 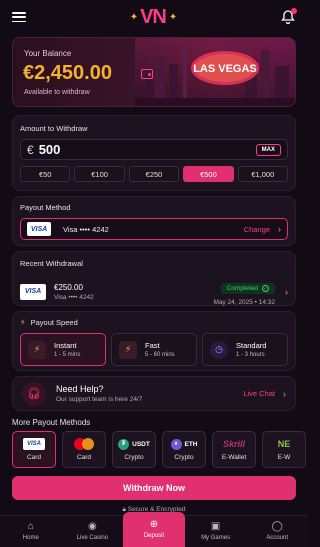 I want to click on nav-account: ◯ Account, so click(x=277, y=531).